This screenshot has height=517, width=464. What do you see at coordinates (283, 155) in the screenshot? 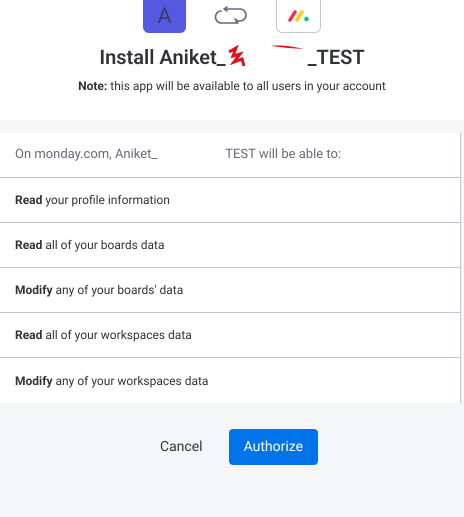
I see `permissions-intro: TEST will be able to:` at bounding box center [283, 155].